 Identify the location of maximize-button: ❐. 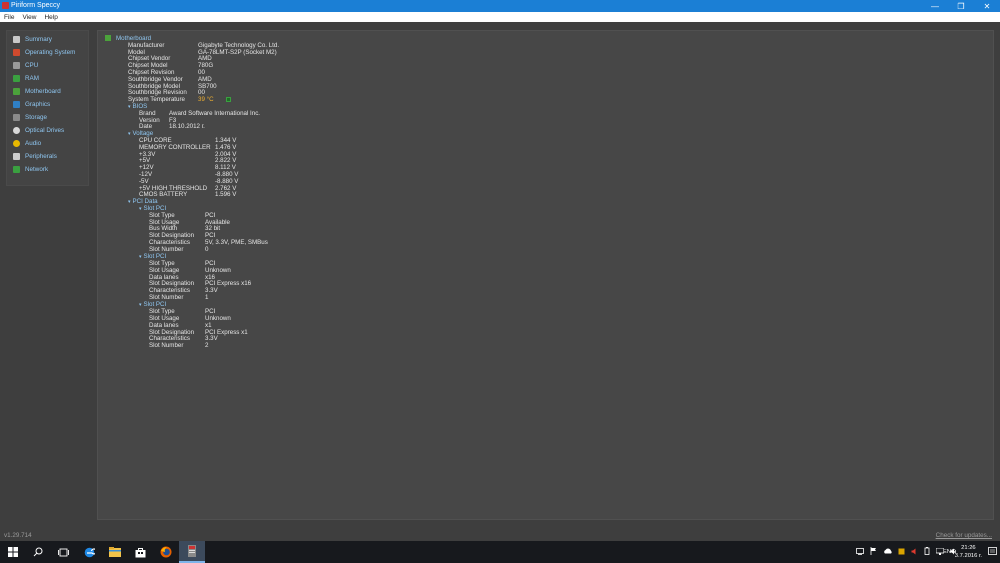
(961, 6).